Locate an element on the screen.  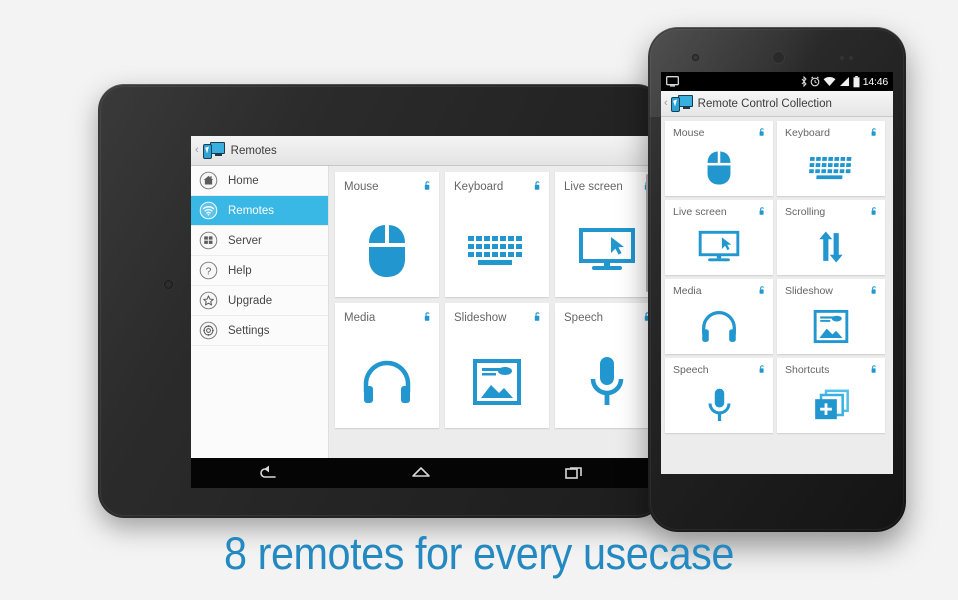
gear-icon is located at coordinates (208, 330).